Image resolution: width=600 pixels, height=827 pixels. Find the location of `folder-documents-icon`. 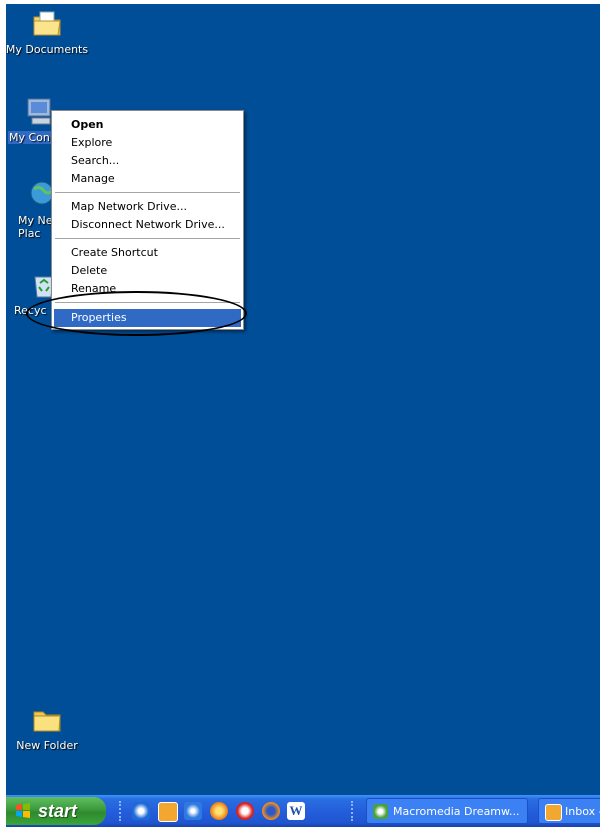

folder-documents-icon is located at coordinates (47, 23).